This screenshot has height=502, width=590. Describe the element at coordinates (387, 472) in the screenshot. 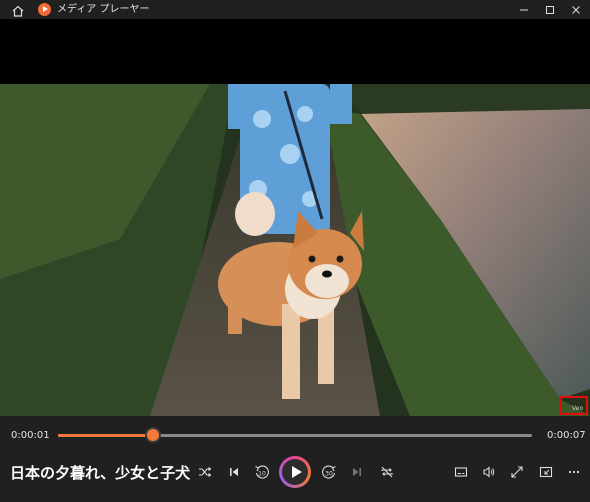

I see `repeat-off-icon` at that location.